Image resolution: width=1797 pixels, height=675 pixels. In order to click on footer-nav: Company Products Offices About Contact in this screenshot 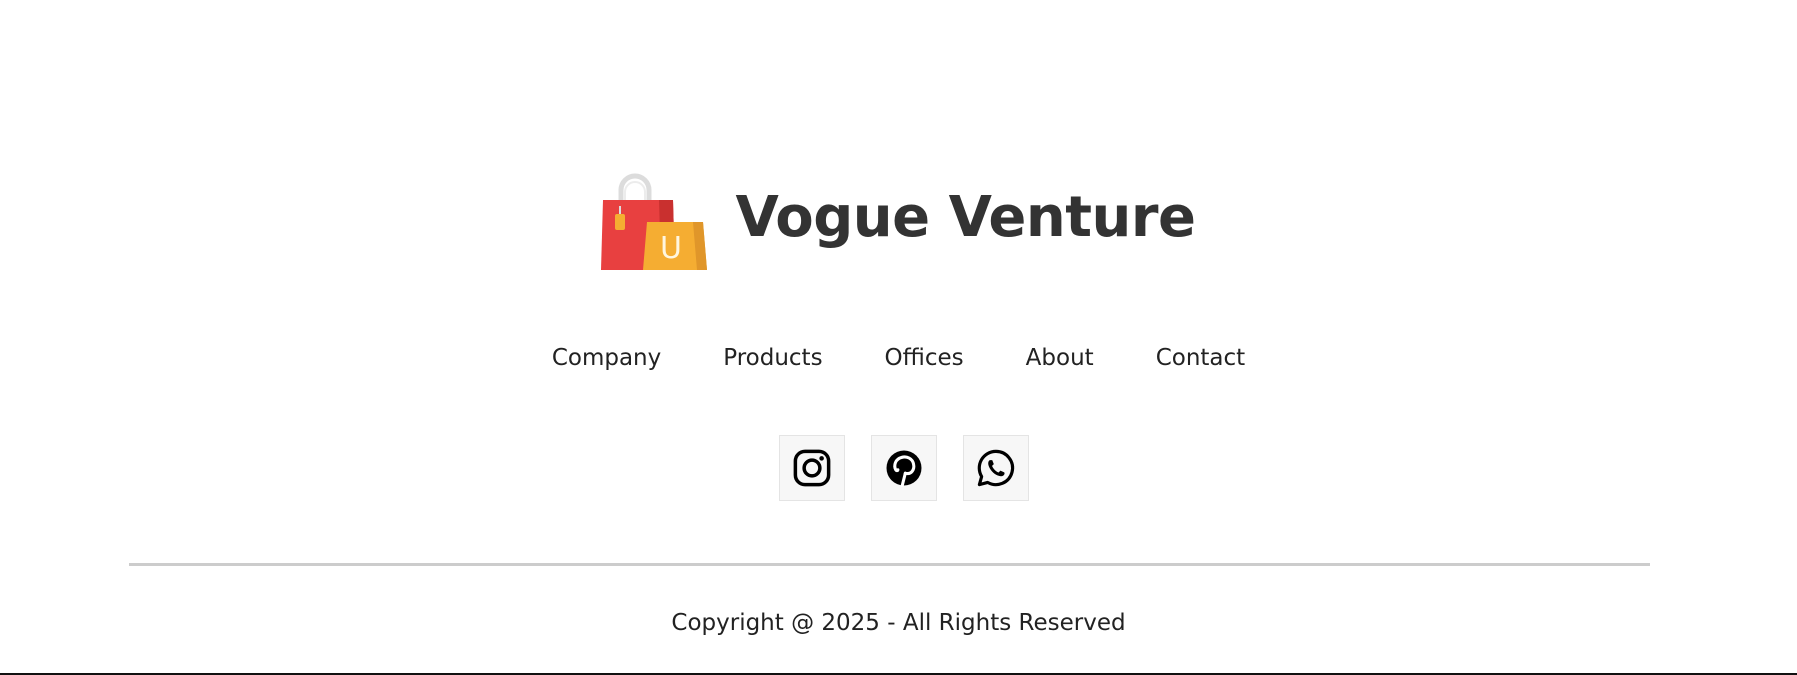, I will do `click(898, 358)`.